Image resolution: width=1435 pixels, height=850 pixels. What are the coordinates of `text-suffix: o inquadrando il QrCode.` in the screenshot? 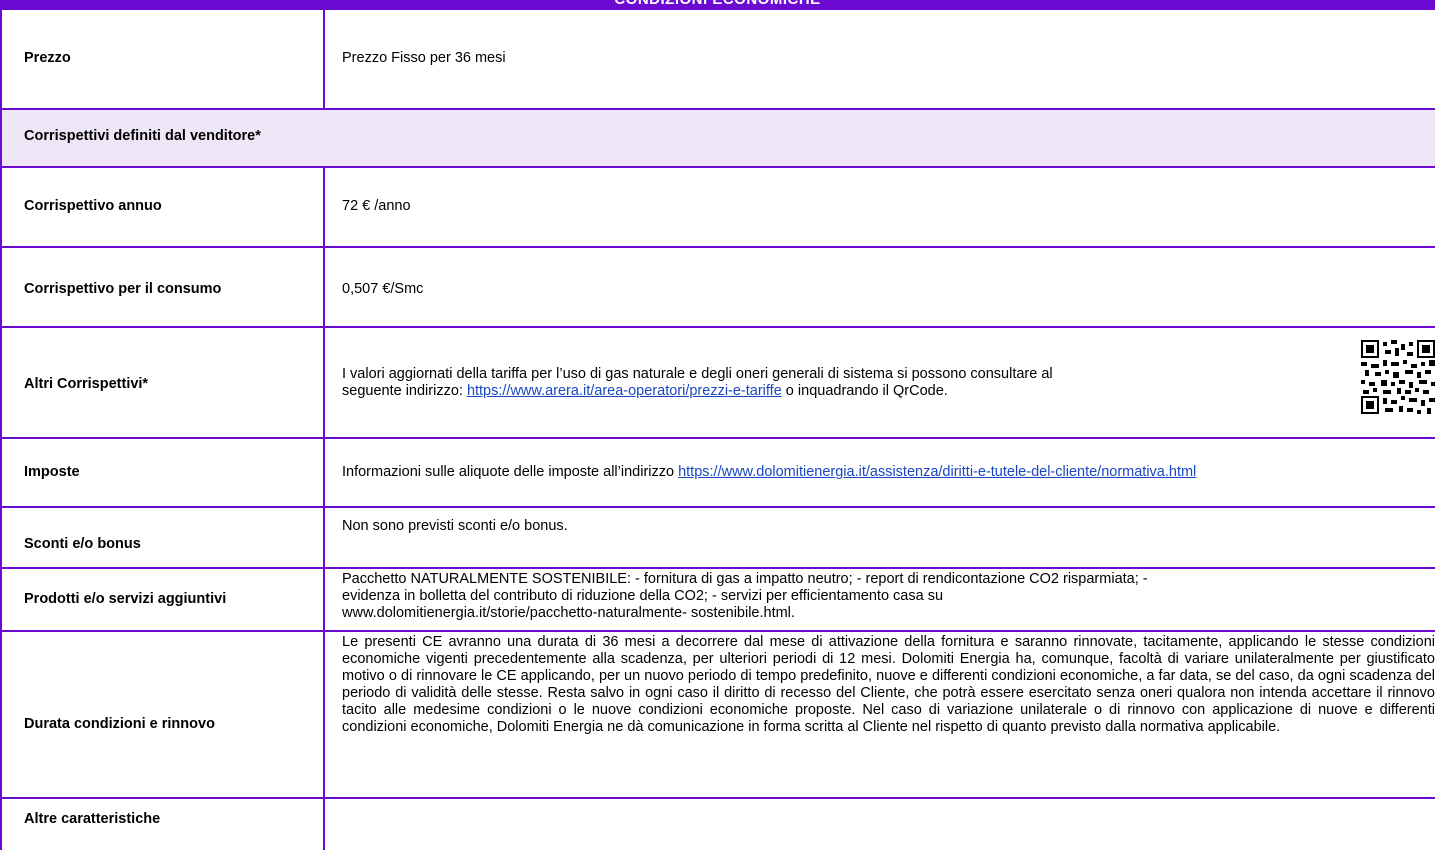 It's located at (864, 391).